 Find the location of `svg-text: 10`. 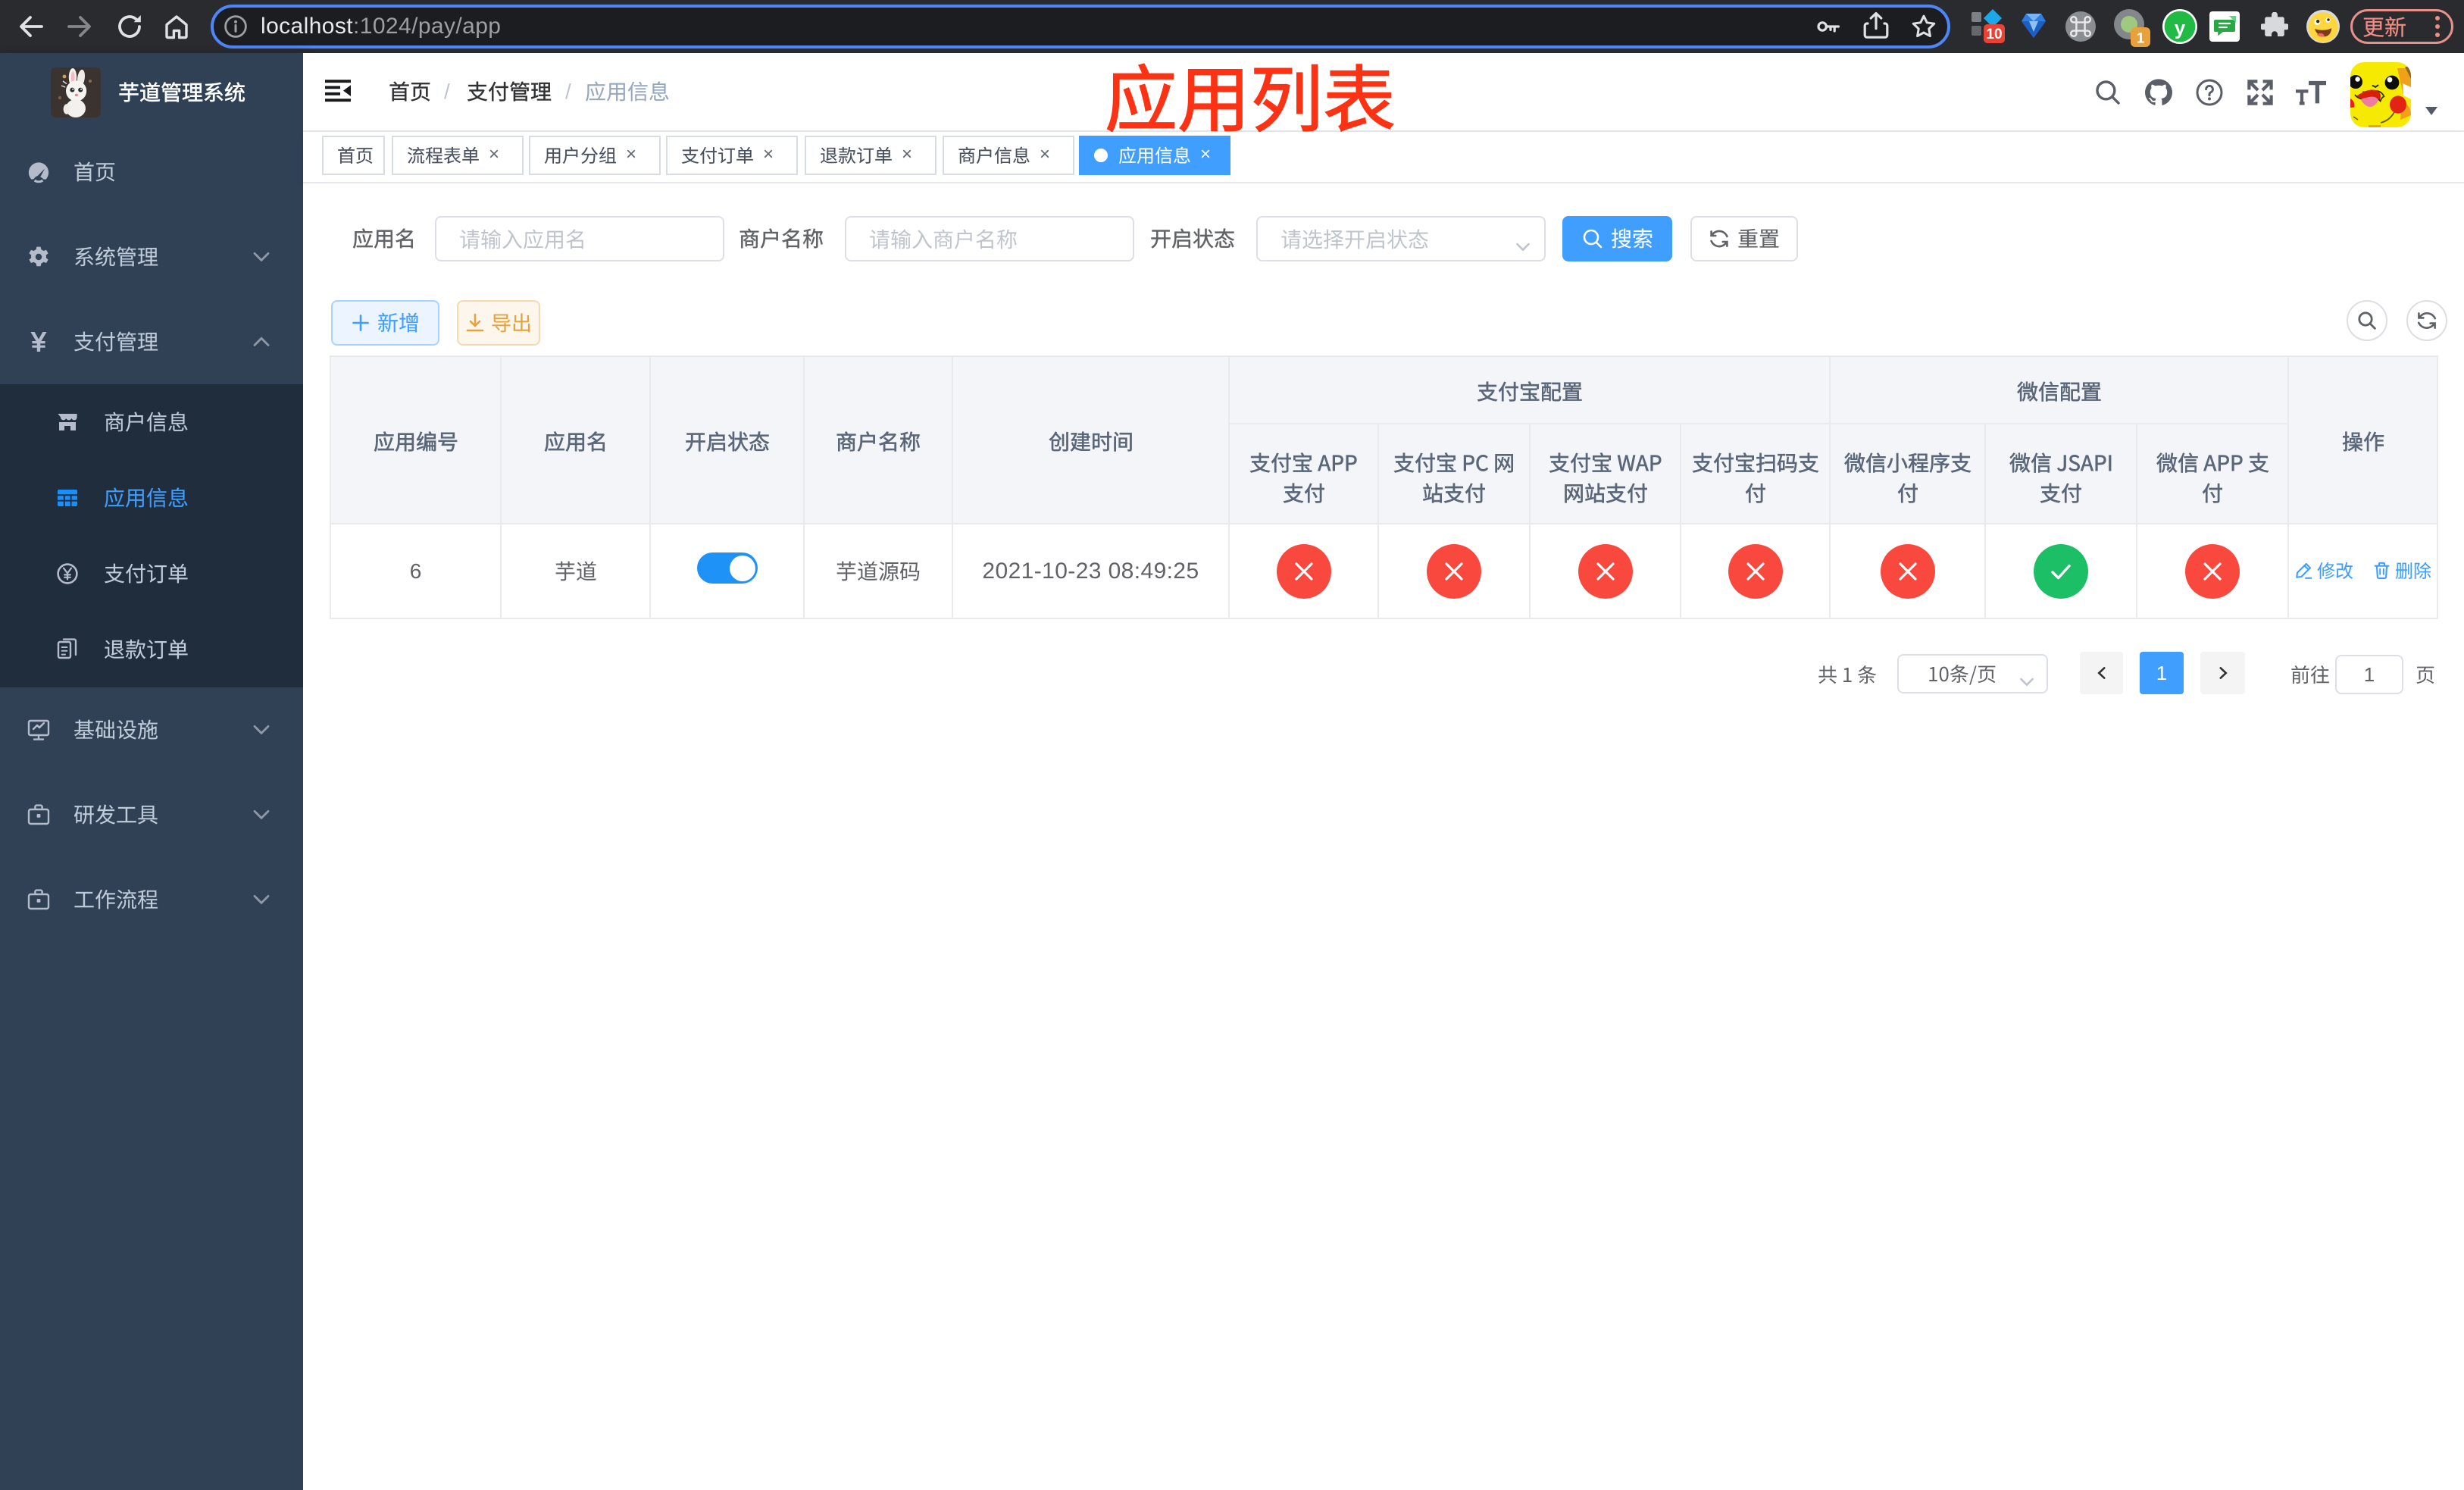

svg-text: 10 is located at coordinates (1994, 35).